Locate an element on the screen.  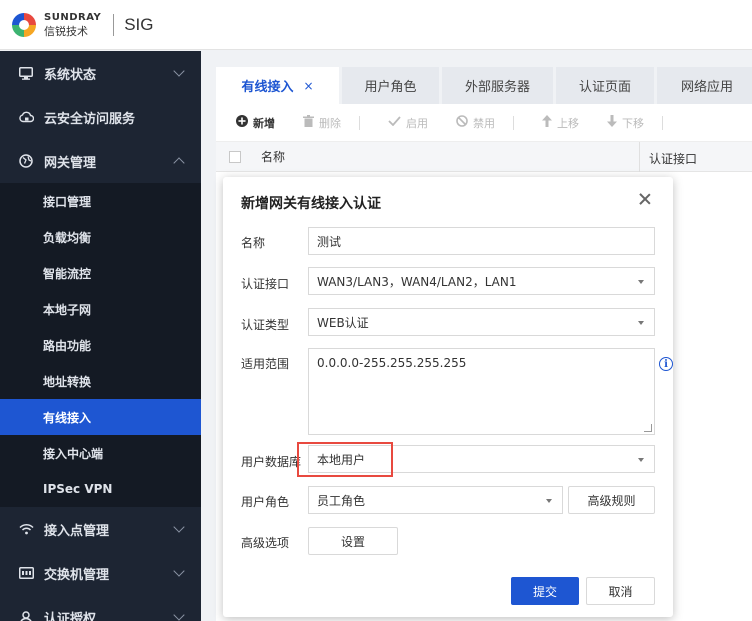
disable-button: 禁用 is located at coordinates (475, 122).